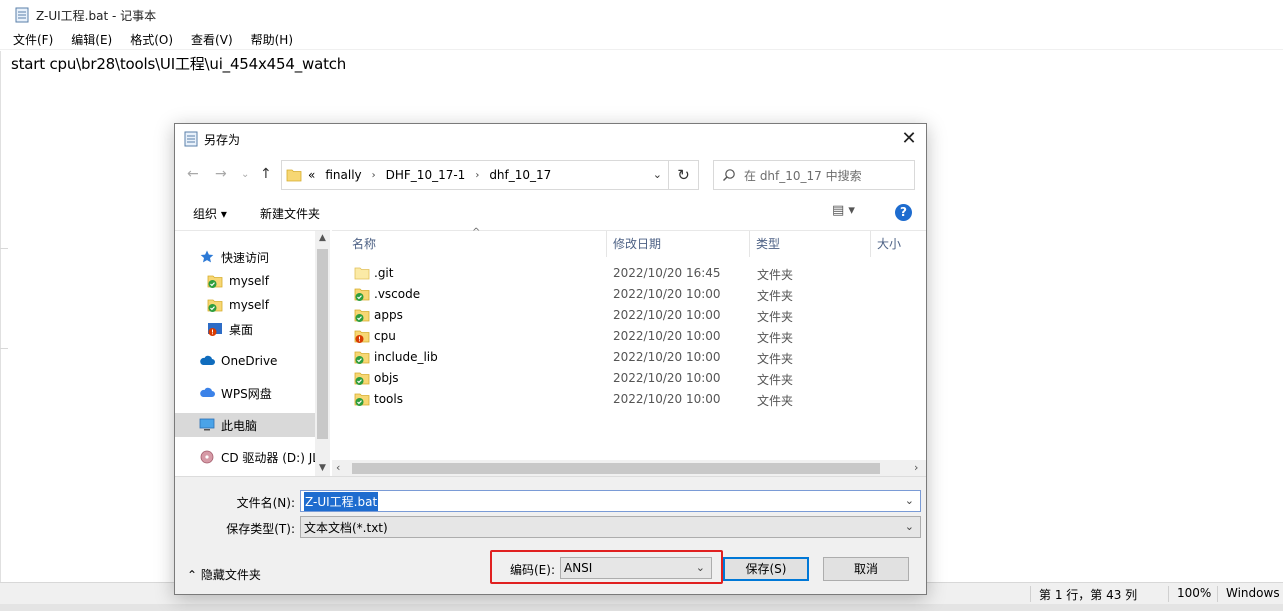 Image resolution: width=1283 pixels, height=611 pixels. What do you see at coordinates (641, 40) in the screenshot?
I see `notepad-menubar: 文件(F) 编辑(E) 格式(O) 查看(V) 帮助(H)` at bounding box center [641, 40].